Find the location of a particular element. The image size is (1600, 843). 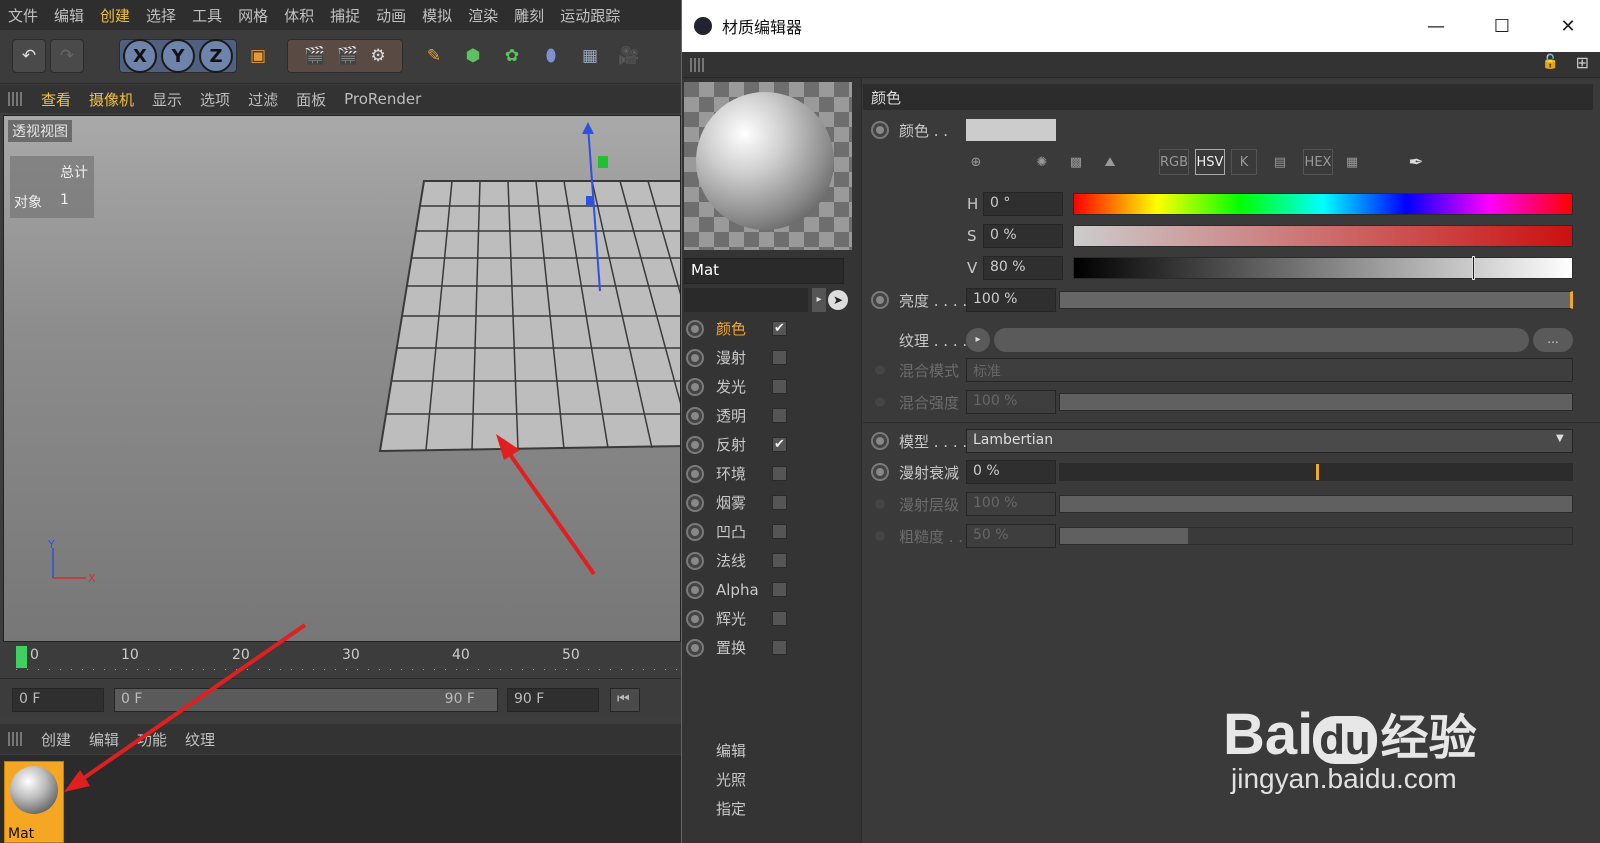

current-frame-field: 0 F is located at coordinates (58, 700).